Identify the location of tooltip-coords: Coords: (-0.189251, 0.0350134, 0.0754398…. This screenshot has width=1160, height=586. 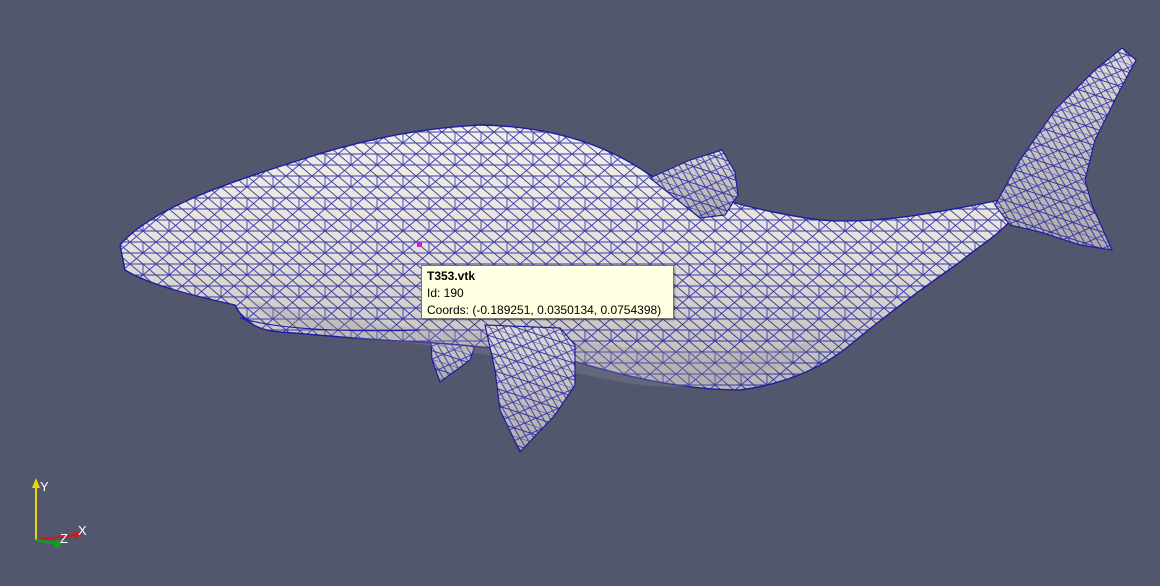
(544, 310).